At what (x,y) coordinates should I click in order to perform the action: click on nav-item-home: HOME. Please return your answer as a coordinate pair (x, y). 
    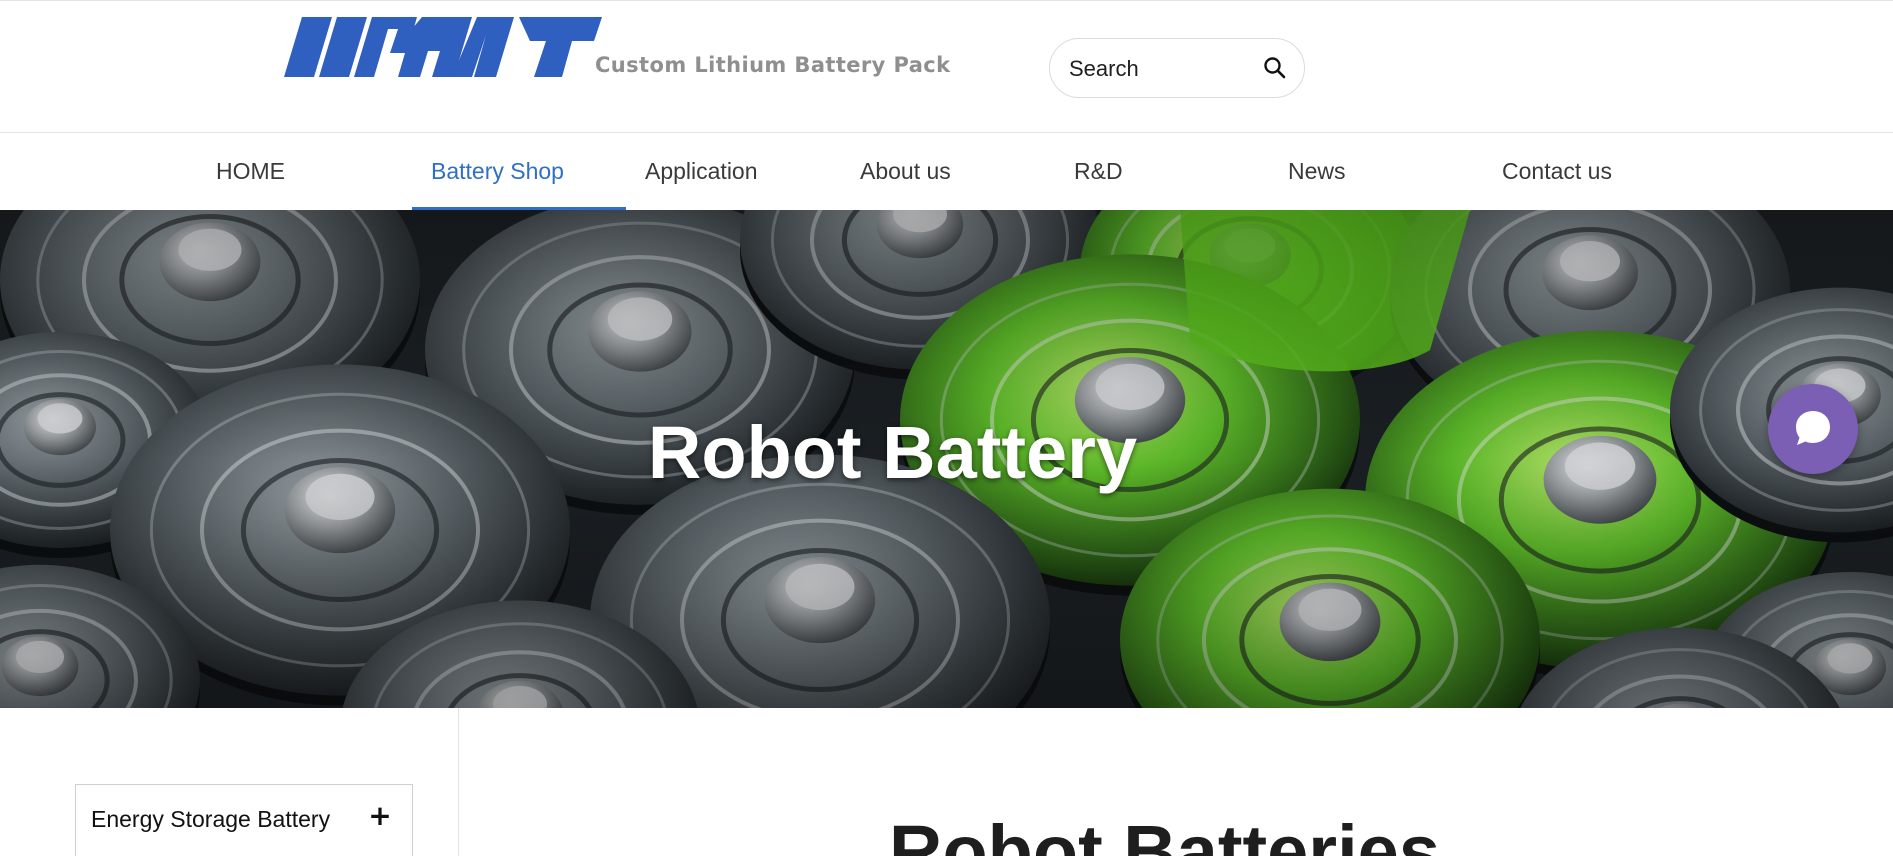
    Looking at the image, I should click on (250, 171).